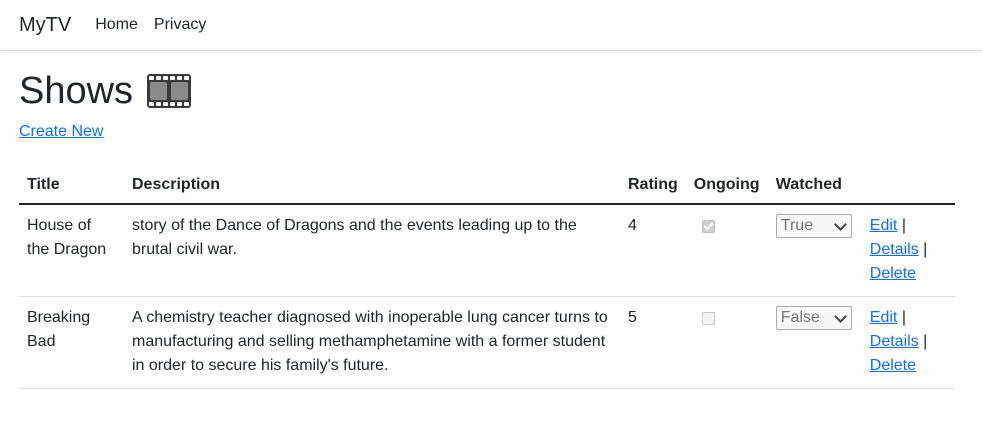 This screenshot has width=982, height=442. What do you see at coordinates (71, 342) in the screenshot?
I see `cell-title: Breaking Bad` at bounding box center [71, 342].